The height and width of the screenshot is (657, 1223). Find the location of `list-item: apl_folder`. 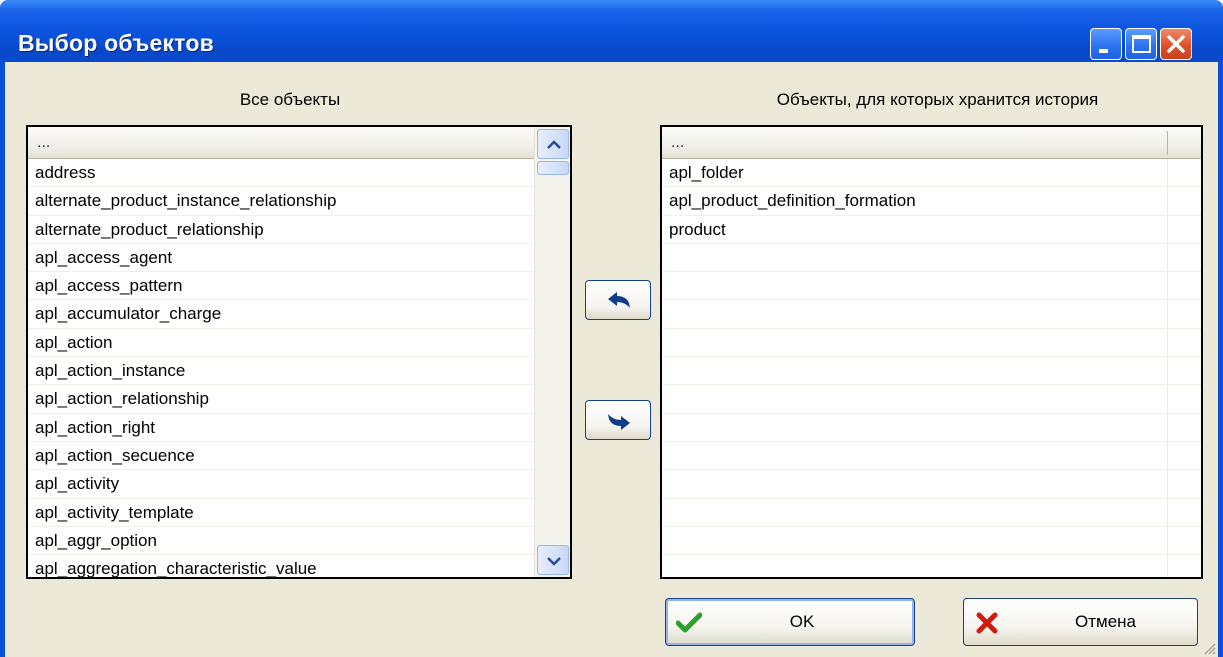

list-item: apl_folder is located at coordinates (931, 173).